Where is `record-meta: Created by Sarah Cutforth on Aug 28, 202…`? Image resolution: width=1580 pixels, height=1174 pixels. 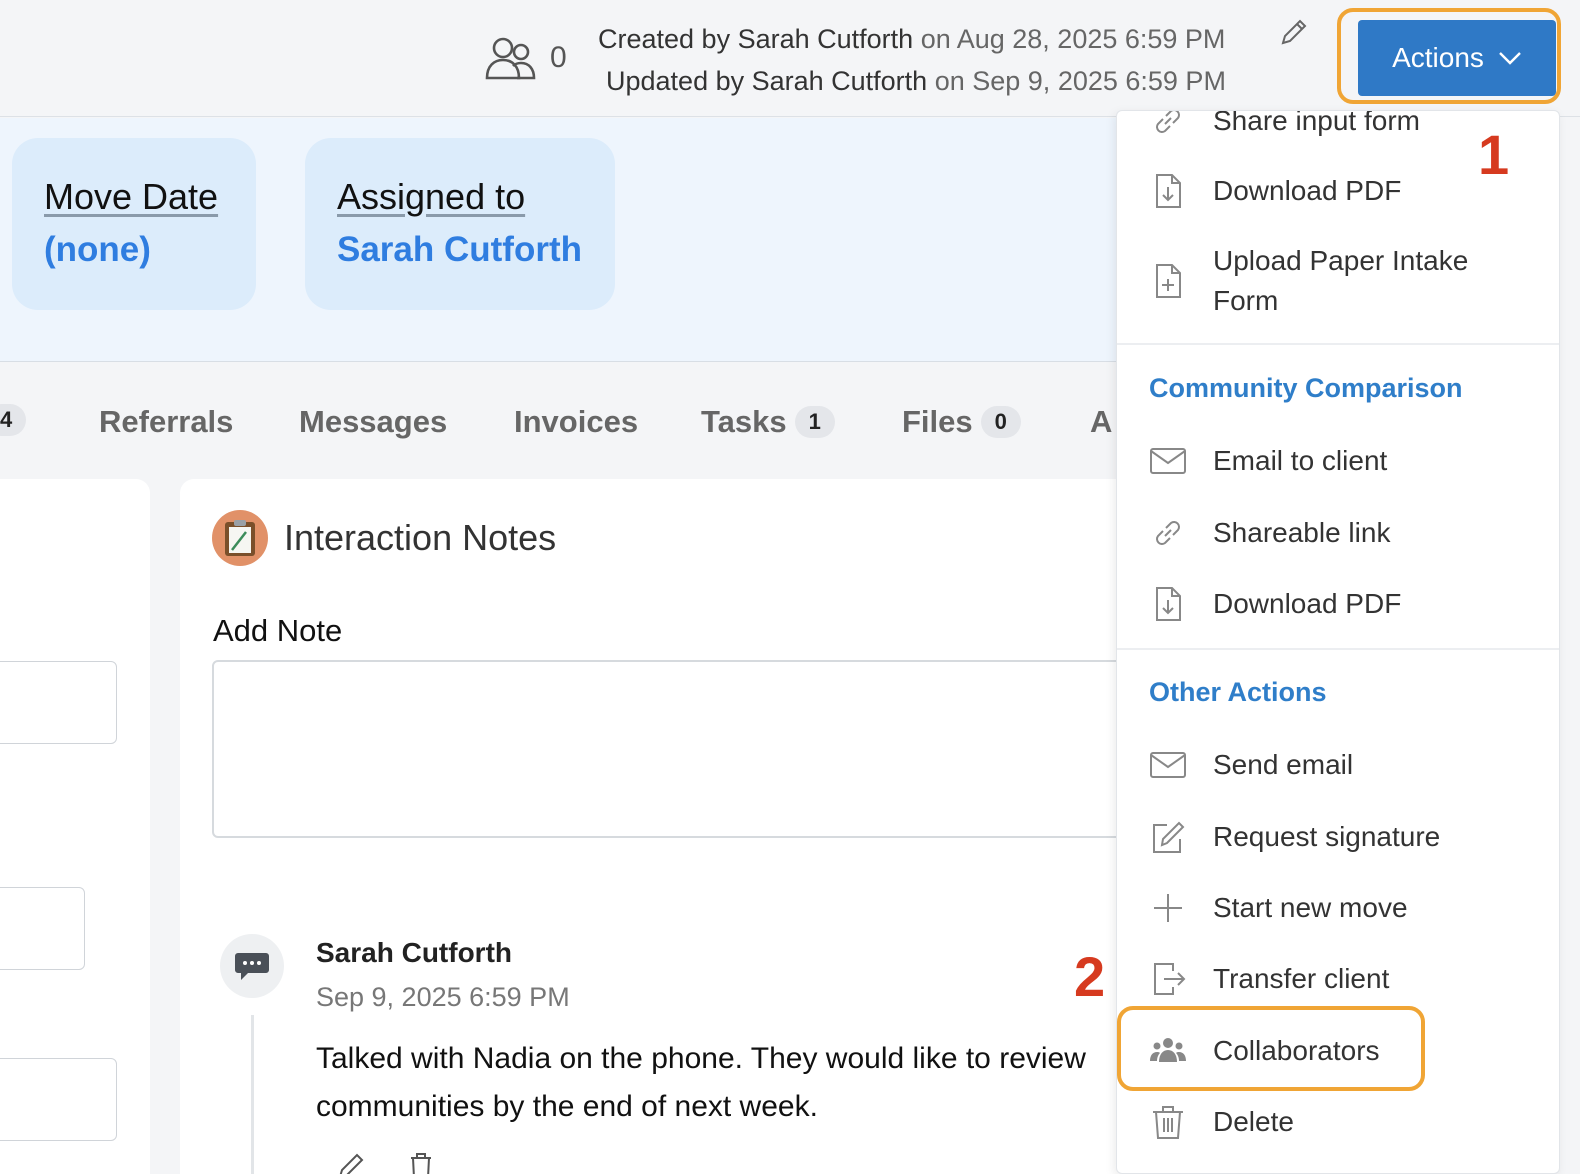 record-meta: Created by Sarah Cutforth on Aug 28, 202… is located at coordinates (912, 60).